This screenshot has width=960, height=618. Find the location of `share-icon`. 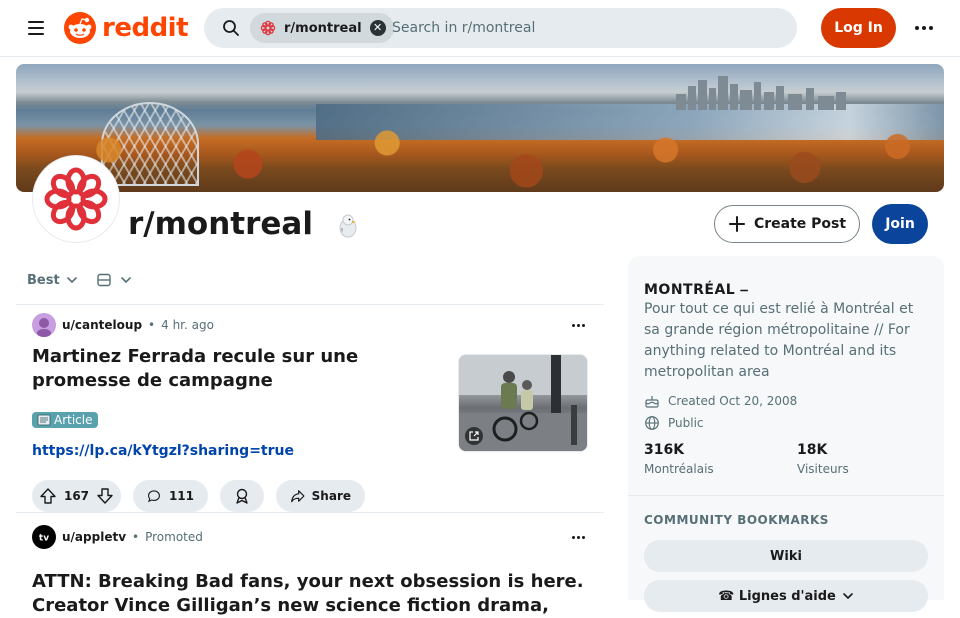

share-icon is located at coordinates (298, 496).